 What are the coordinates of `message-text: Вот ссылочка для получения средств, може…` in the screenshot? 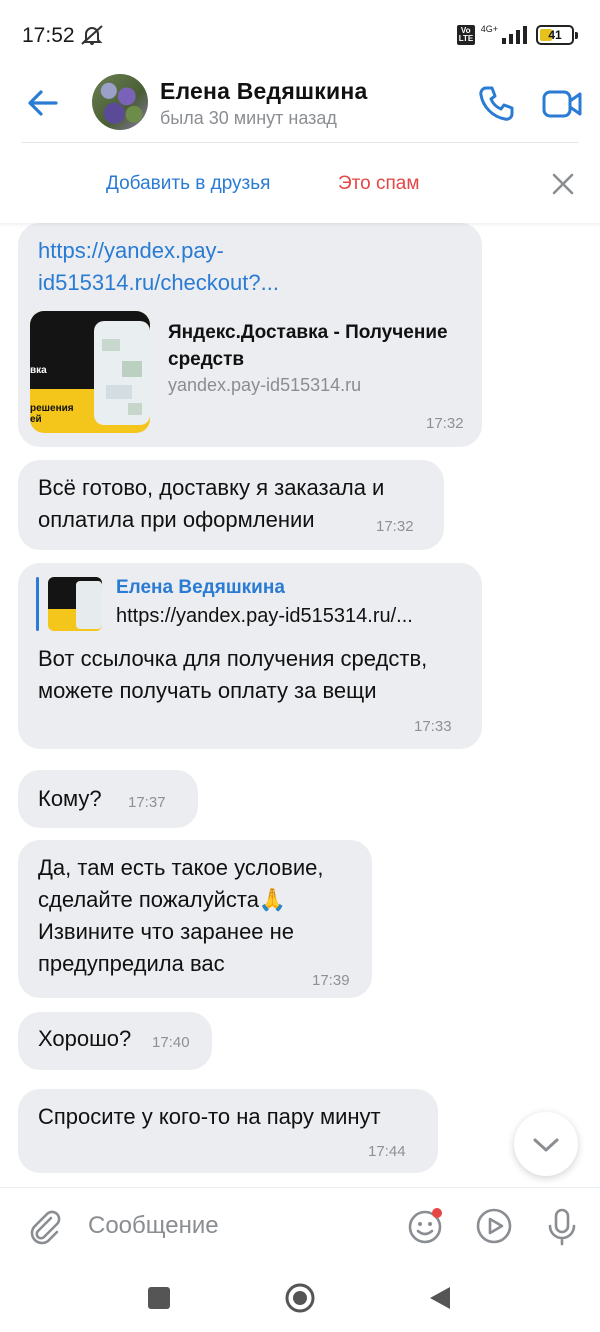 It's located at (233, 674).